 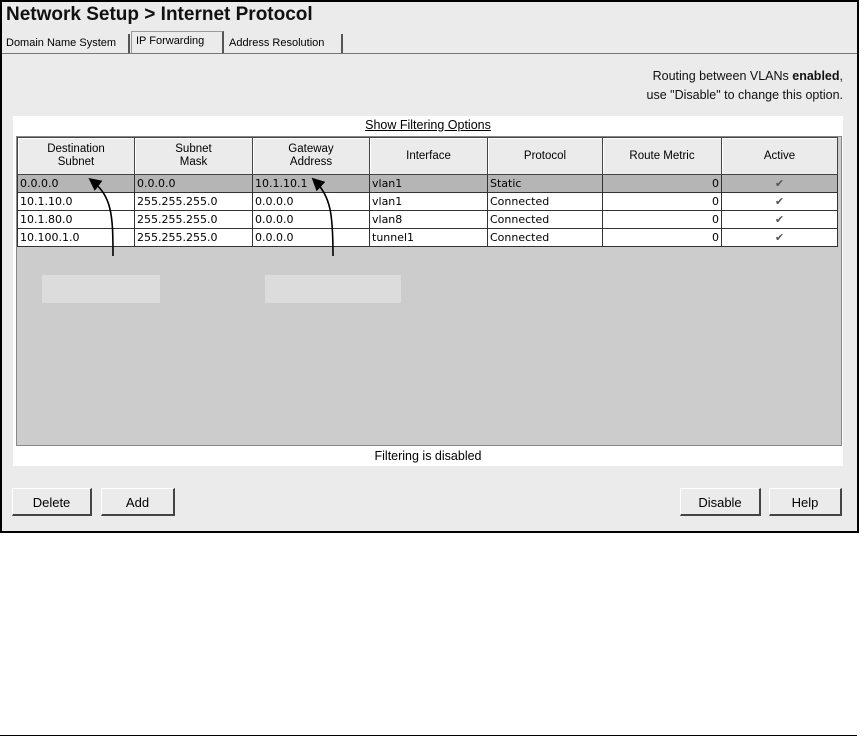 I want to click on column-header-text: Address, so click(x=311, y=162).